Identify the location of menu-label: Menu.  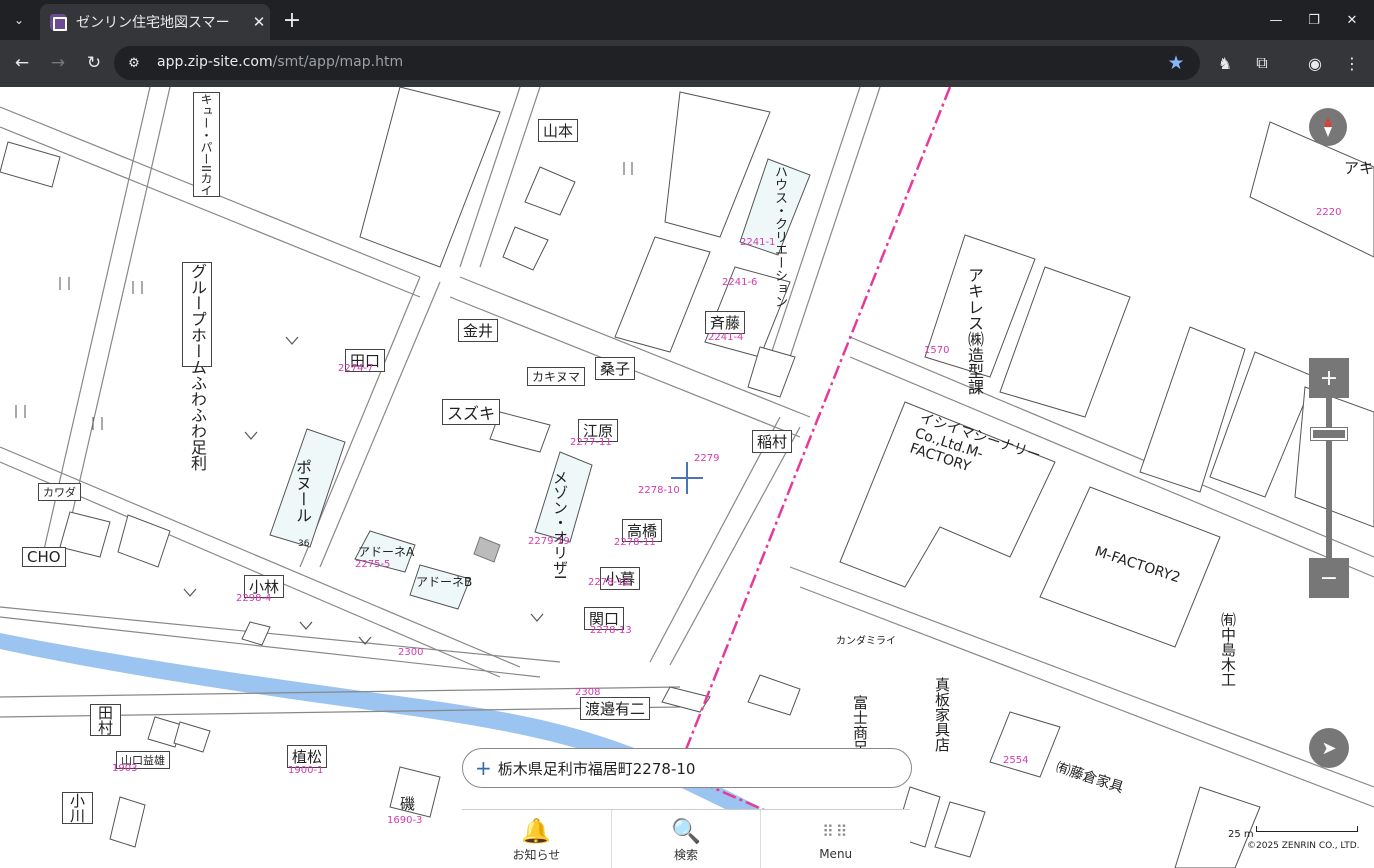
(836, 854).